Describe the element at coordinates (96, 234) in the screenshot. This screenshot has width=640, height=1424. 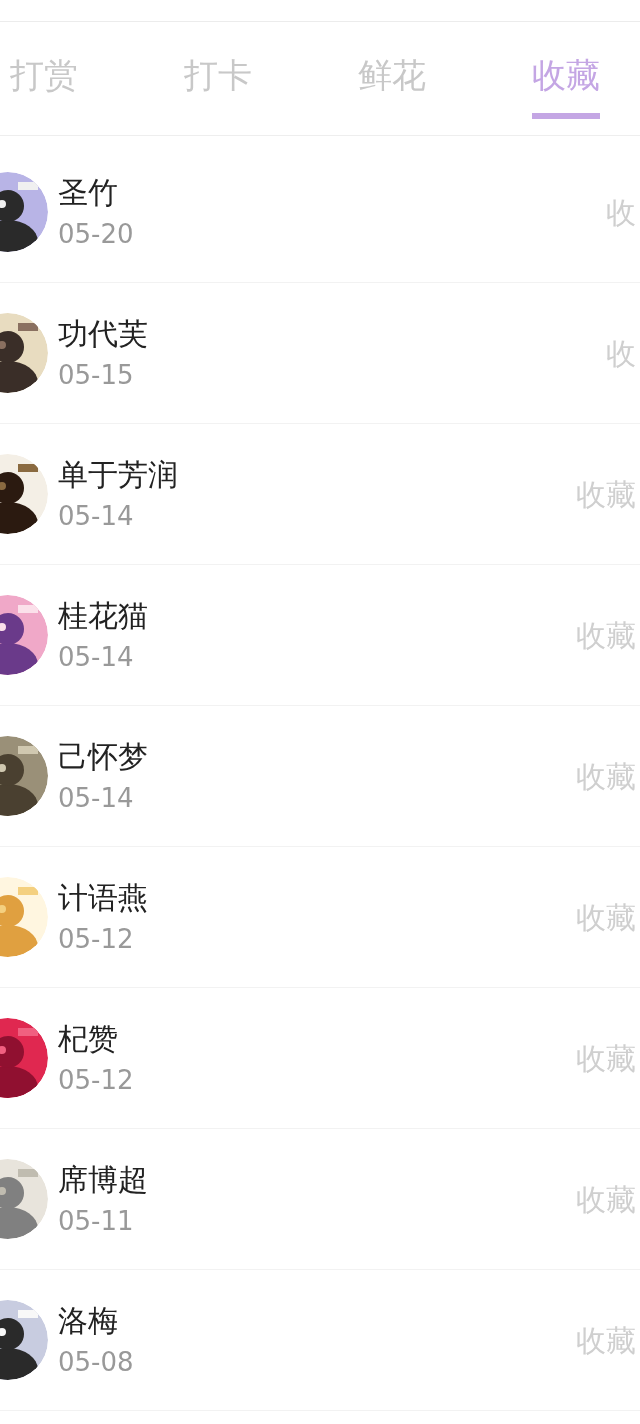
I see `date: 05-20` at that location.